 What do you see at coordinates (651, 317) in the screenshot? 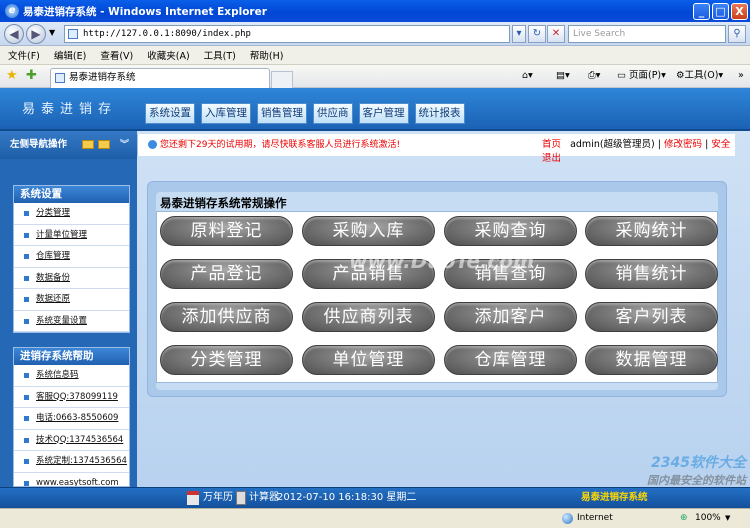
I see `op-customer-list: 客户列表` at bounding box center [651, 317].